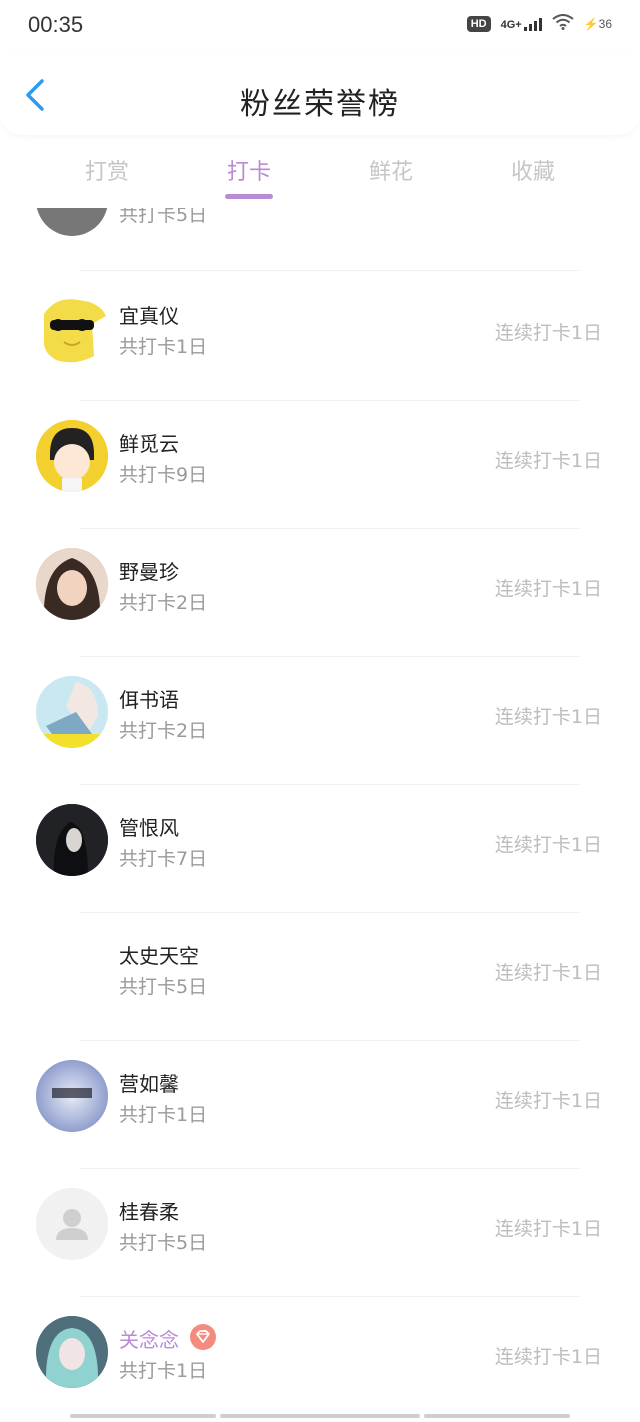  What do you see at coordinates (149, 1212) in the screenshot?
I see `user-name: 桂春柔` at bounding box center [149, 1212].